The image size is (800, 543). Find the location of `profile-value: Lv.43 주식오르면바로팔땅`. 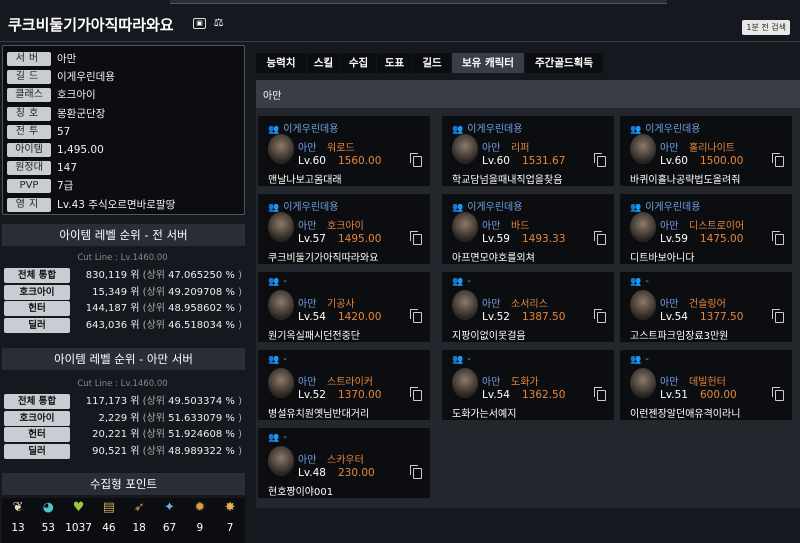

profile-value: Lv.43 주식오르면바로팔땅 is located at coordinates (116, 204).